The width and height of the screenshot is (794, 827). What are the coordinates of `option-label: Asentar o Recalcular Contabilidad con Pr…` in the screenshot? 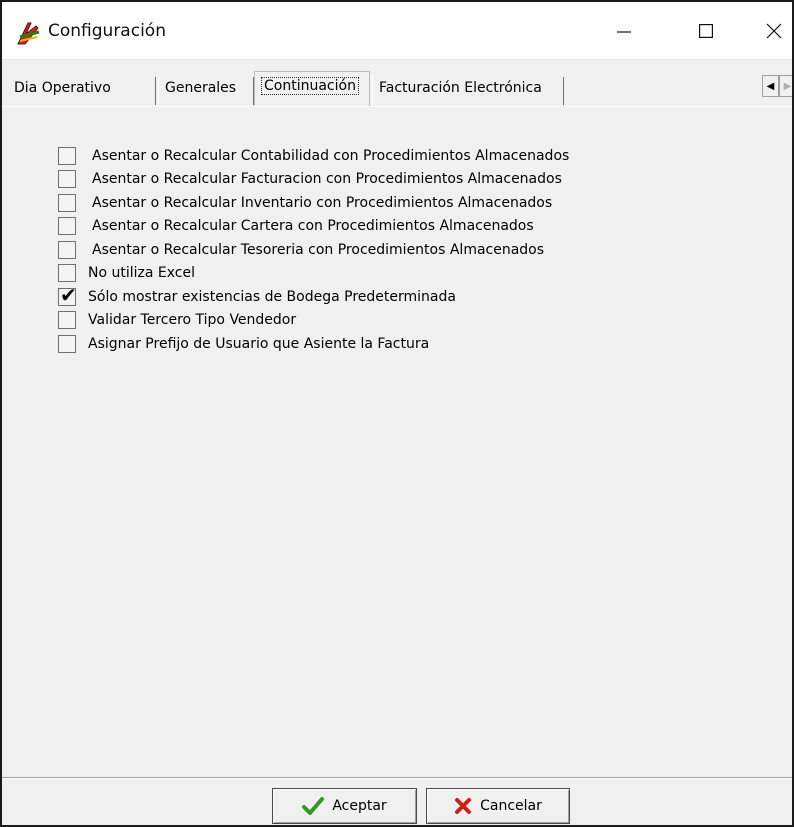 It's located at (331, 155).